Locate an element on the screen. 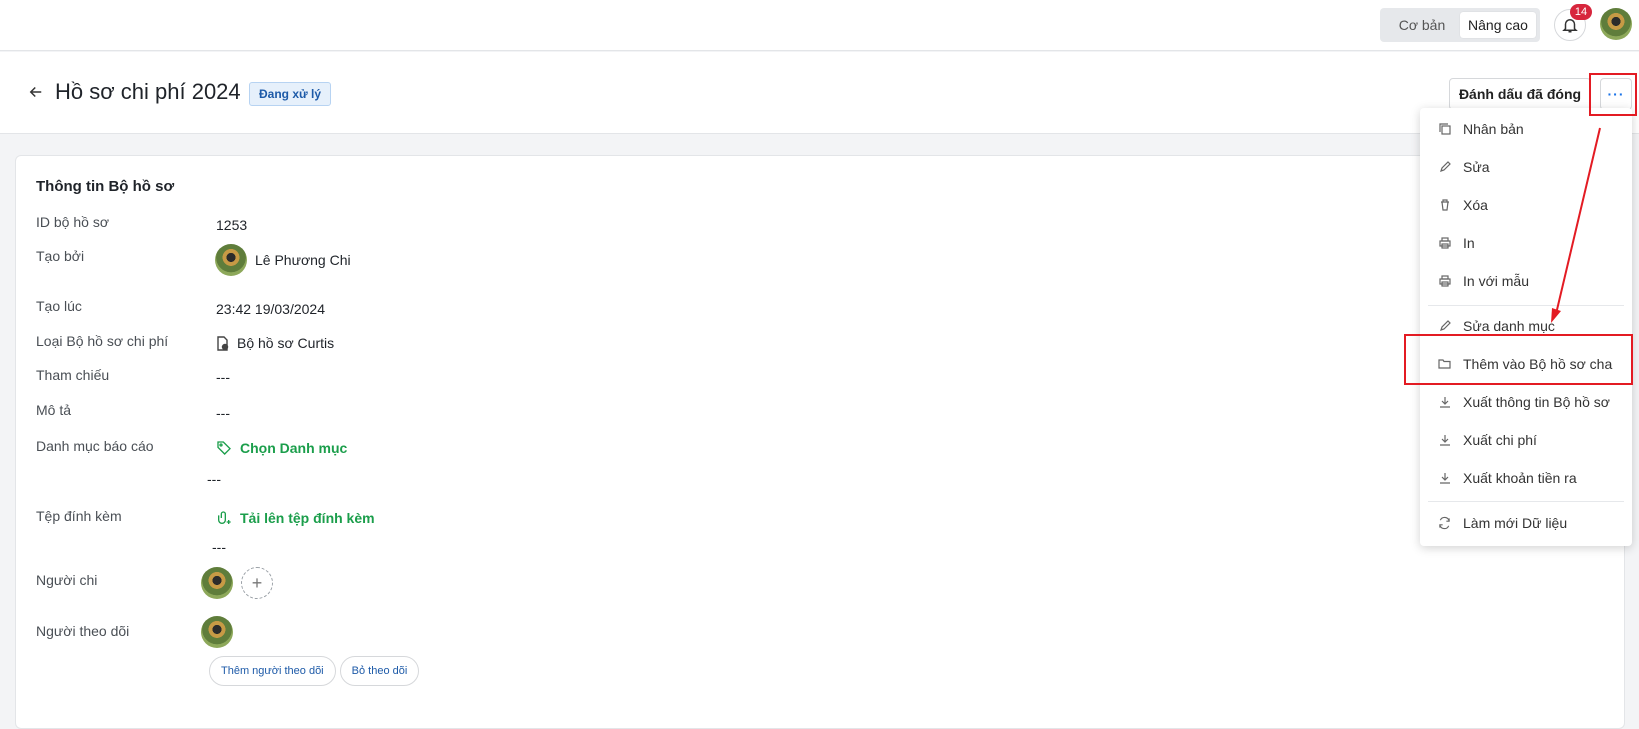 Image resolution: width=1639 pixels, height=729 pixels. arrow-left-icon is located at coordinates (35, 92).